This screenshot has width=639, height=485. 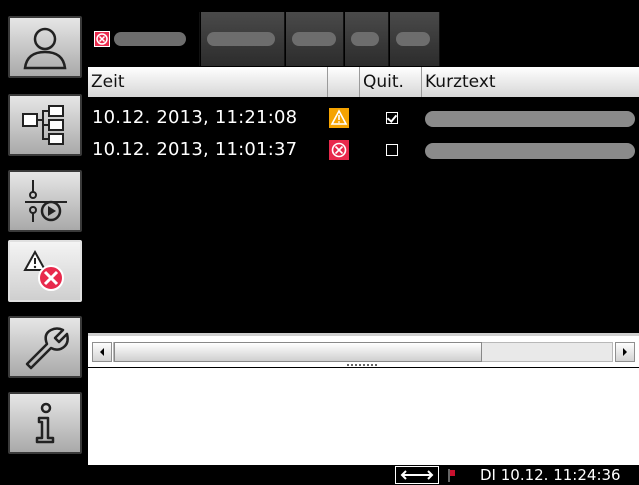 What do you see at coordinates (208, 82) in the screenshot?
I see `column-header-time: Zeit` at bounding box center [208, 82].